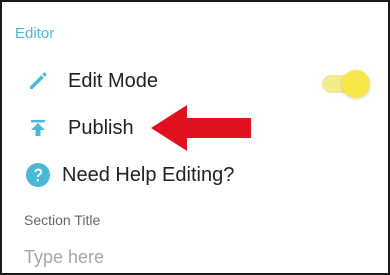  Describe the element at coordinates (38, 128) in the screenshot. I see `upload-icon` at that location.